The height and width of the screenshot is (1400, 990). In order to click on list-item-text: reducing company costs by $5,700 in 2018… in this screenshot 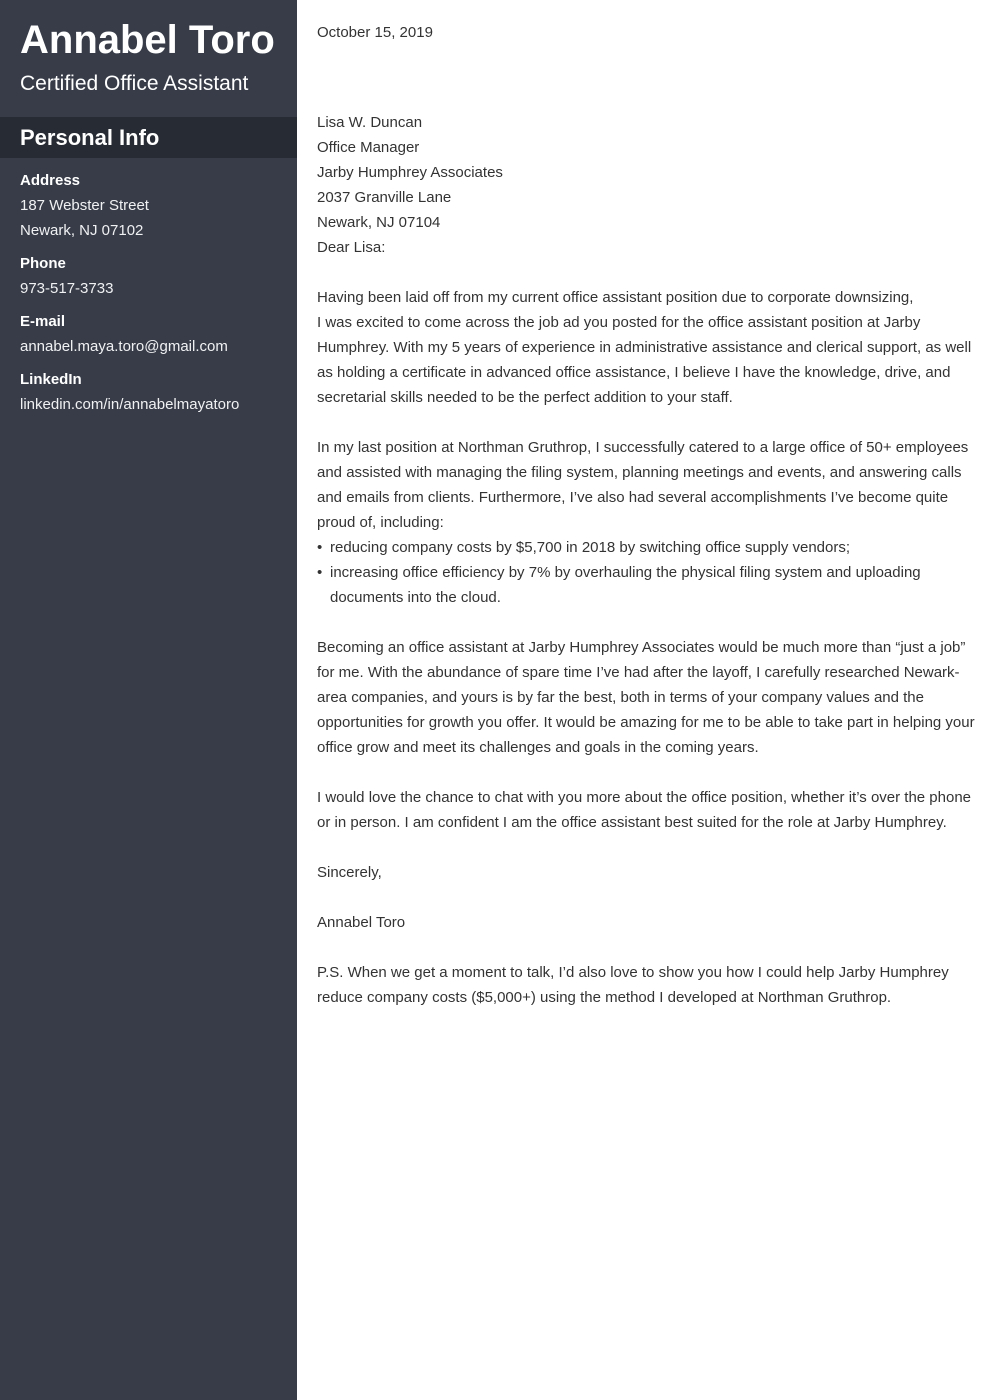, I will do `click(590, 547)`.